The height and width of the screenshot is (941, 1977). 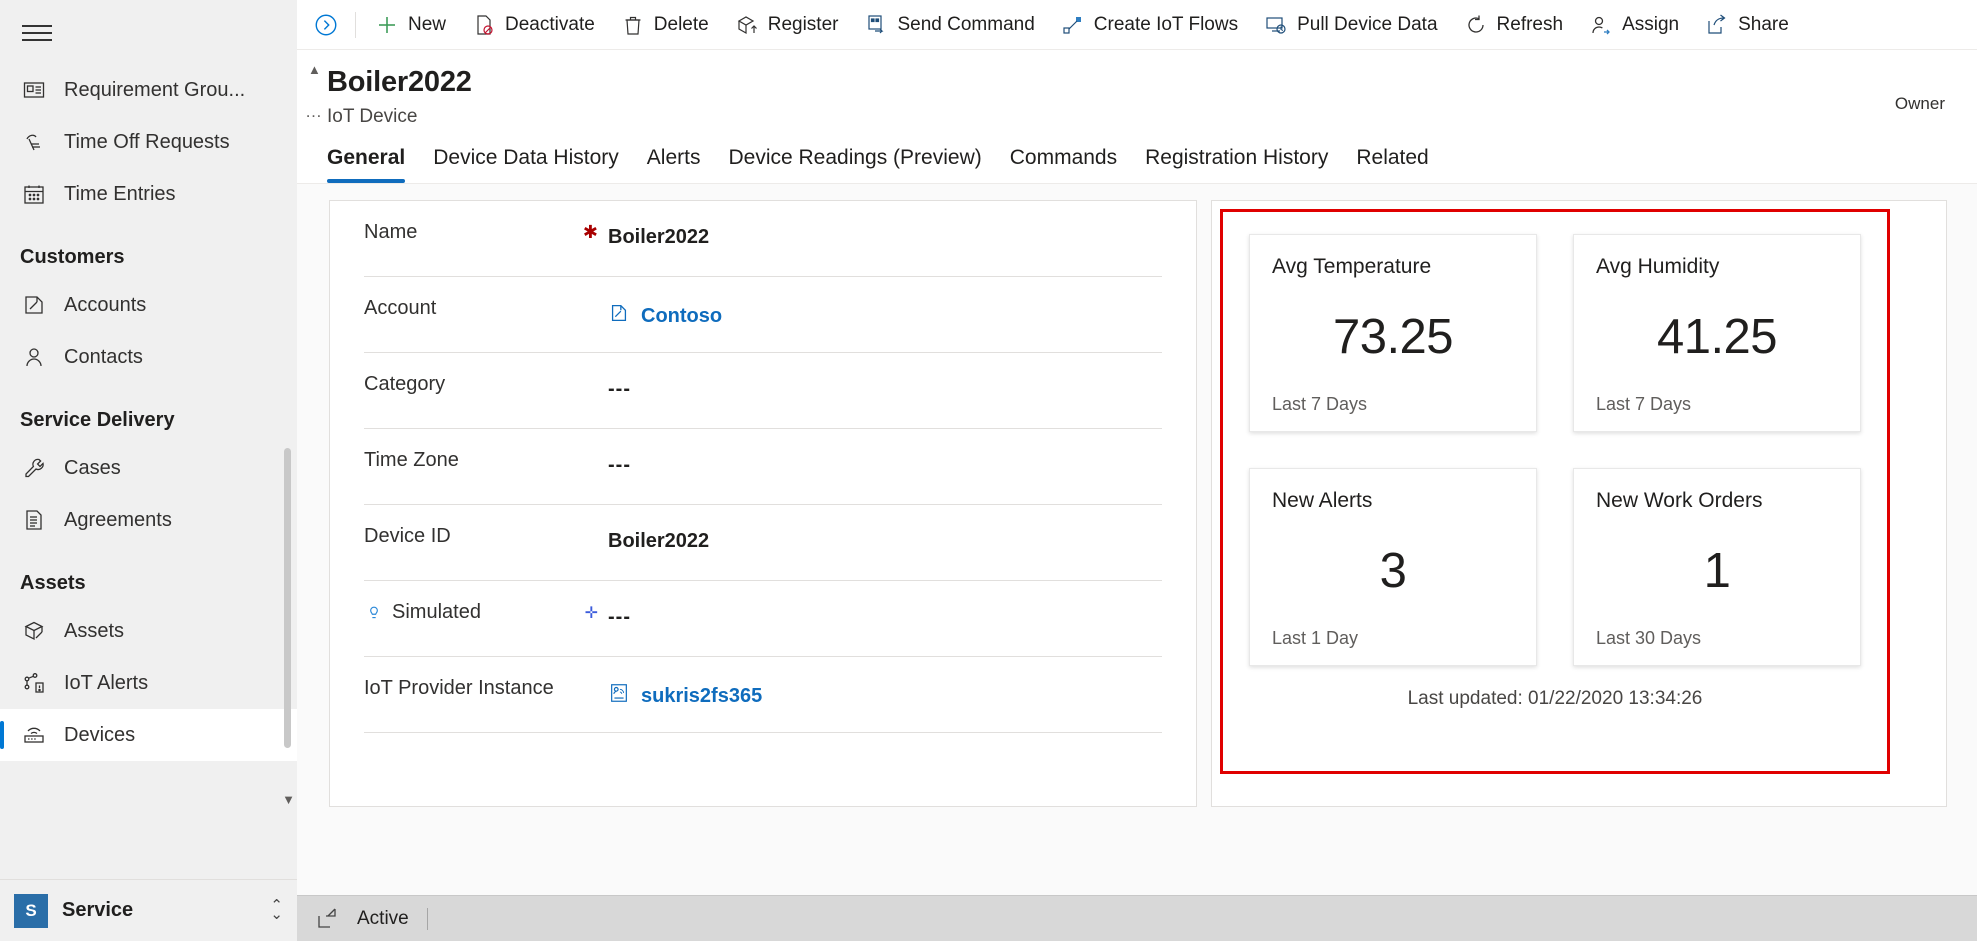 What do you see at coordinates (674, 164) in the screenshot?
I see `tab-alerts: Alerts` at bounding box center [674, 164].